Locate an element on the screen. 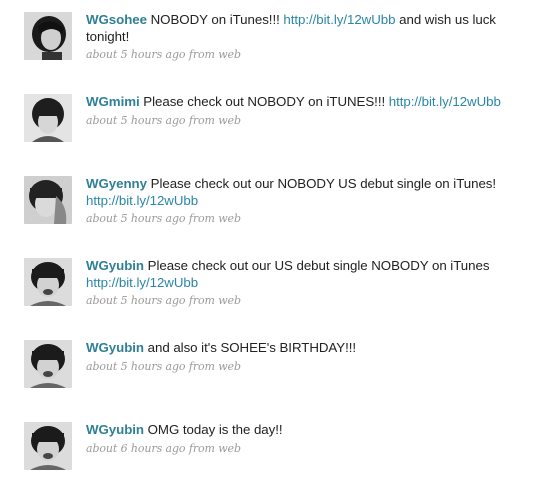  tweet-text: NOBODY on iTunes!!! is located at coordinates (215, 19).